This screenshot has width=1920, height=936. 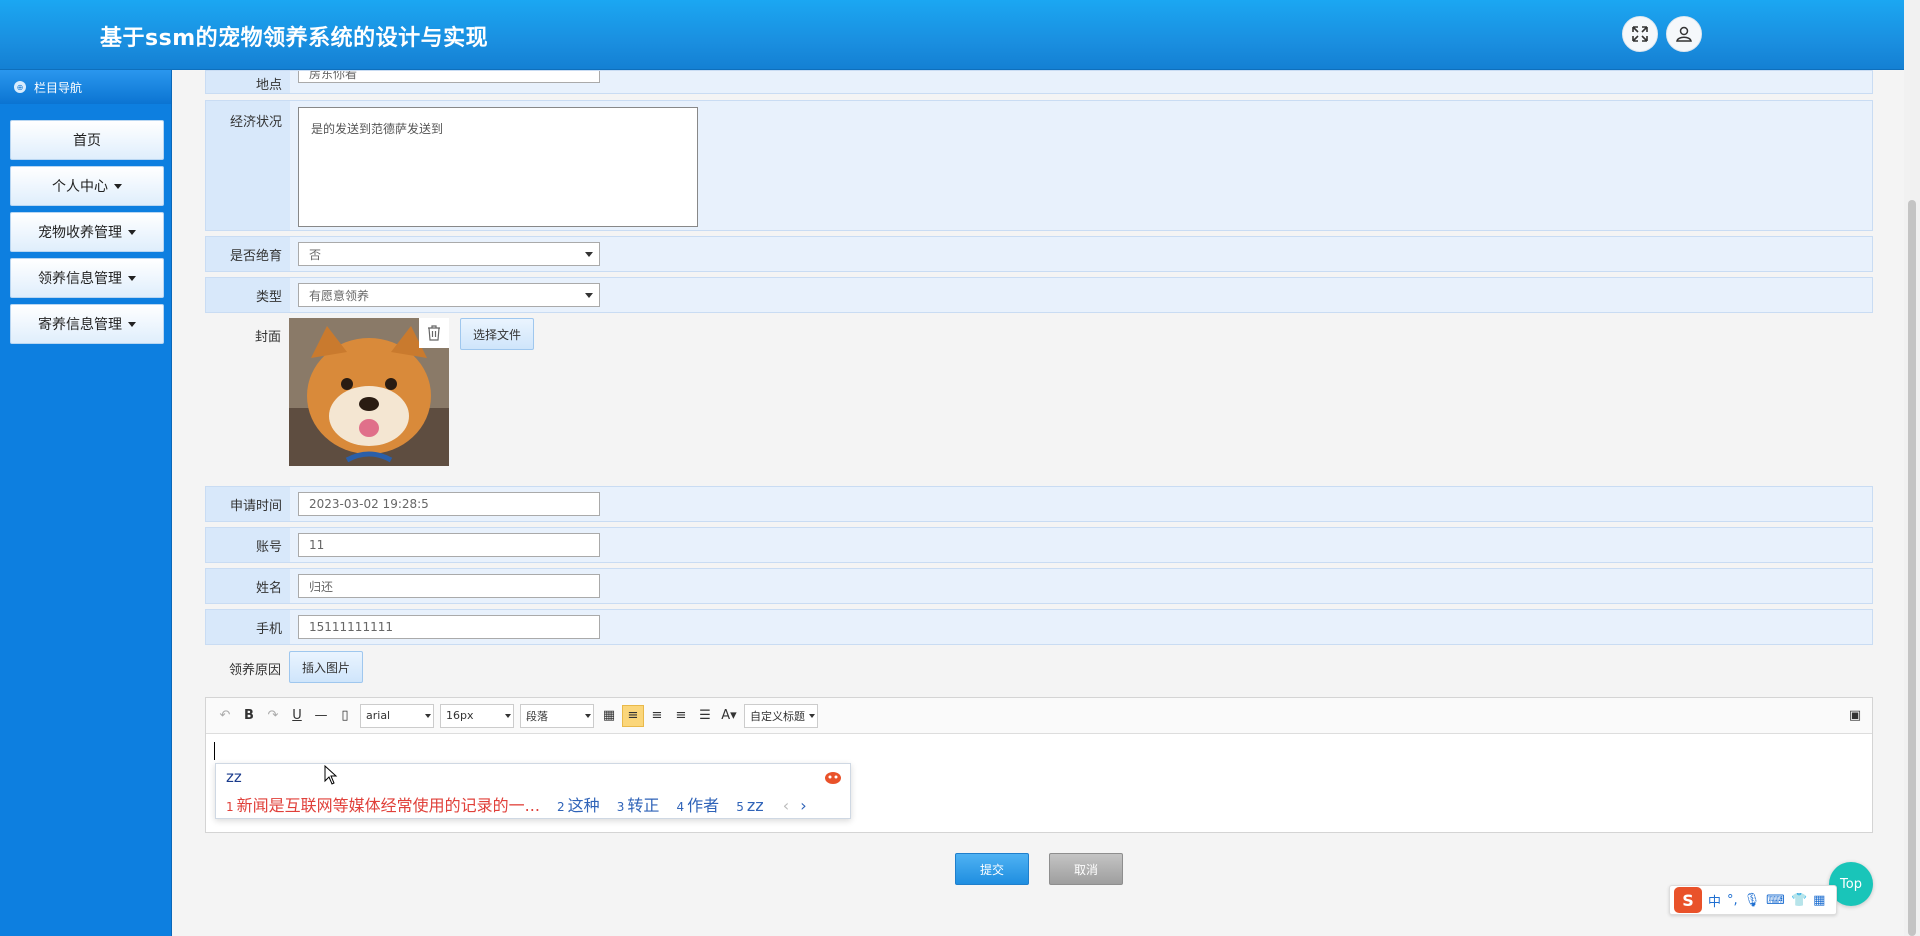 What do you see at coordinates (80, 187) in the screenshot?
I see `sidebar-item-label: 个人中心` at bounding box center [80, 187].